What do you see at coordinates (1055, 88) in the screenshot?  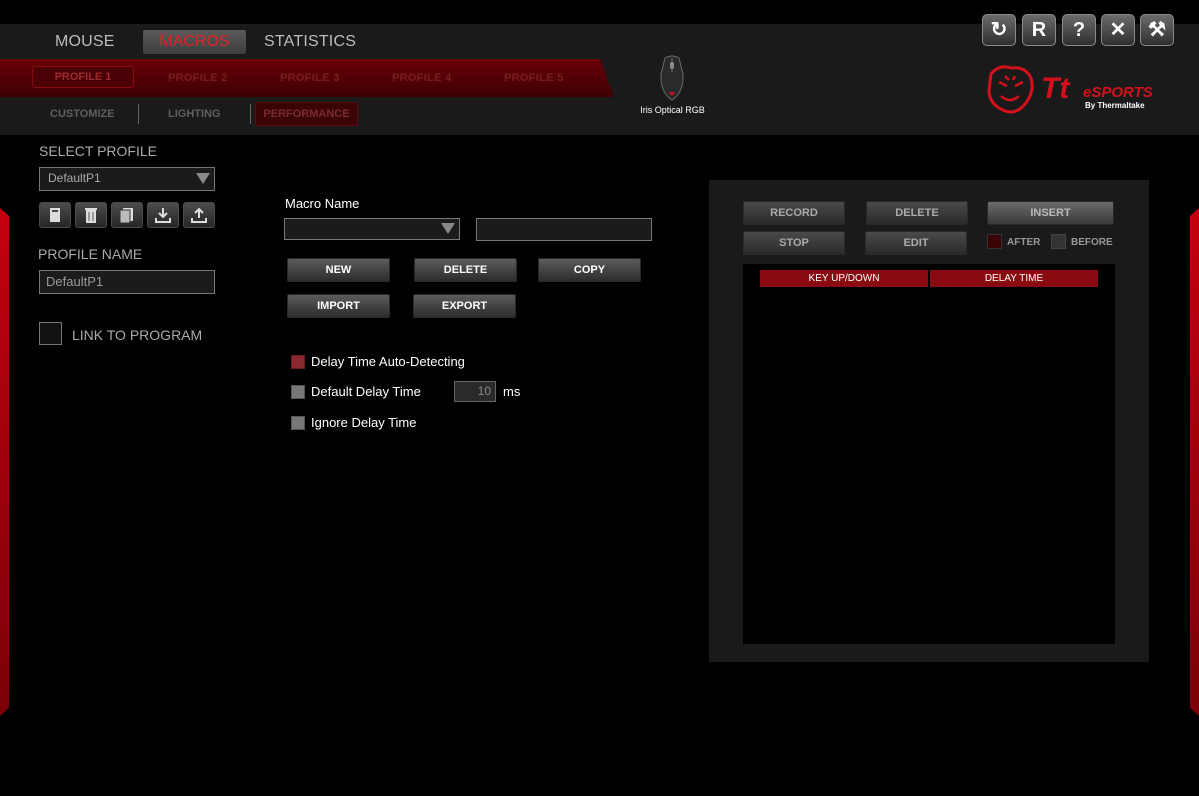 I see `logo-tt: Tt` at bounding box center [1055, 88].